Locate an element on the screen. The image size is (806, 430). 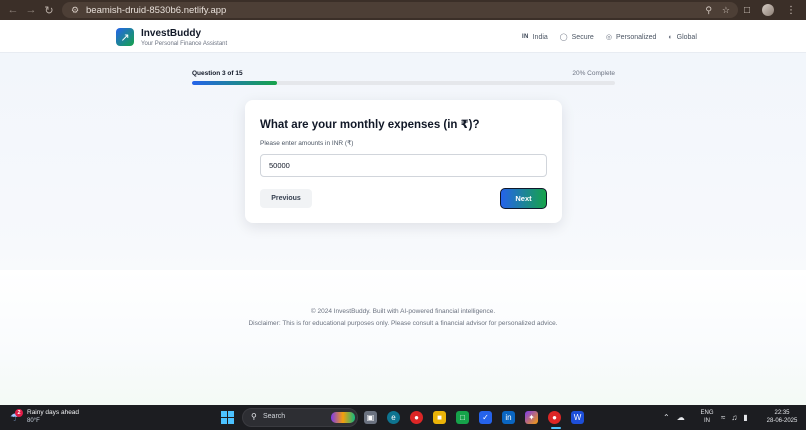
region-code: IN is located at coordinates (707, 421).